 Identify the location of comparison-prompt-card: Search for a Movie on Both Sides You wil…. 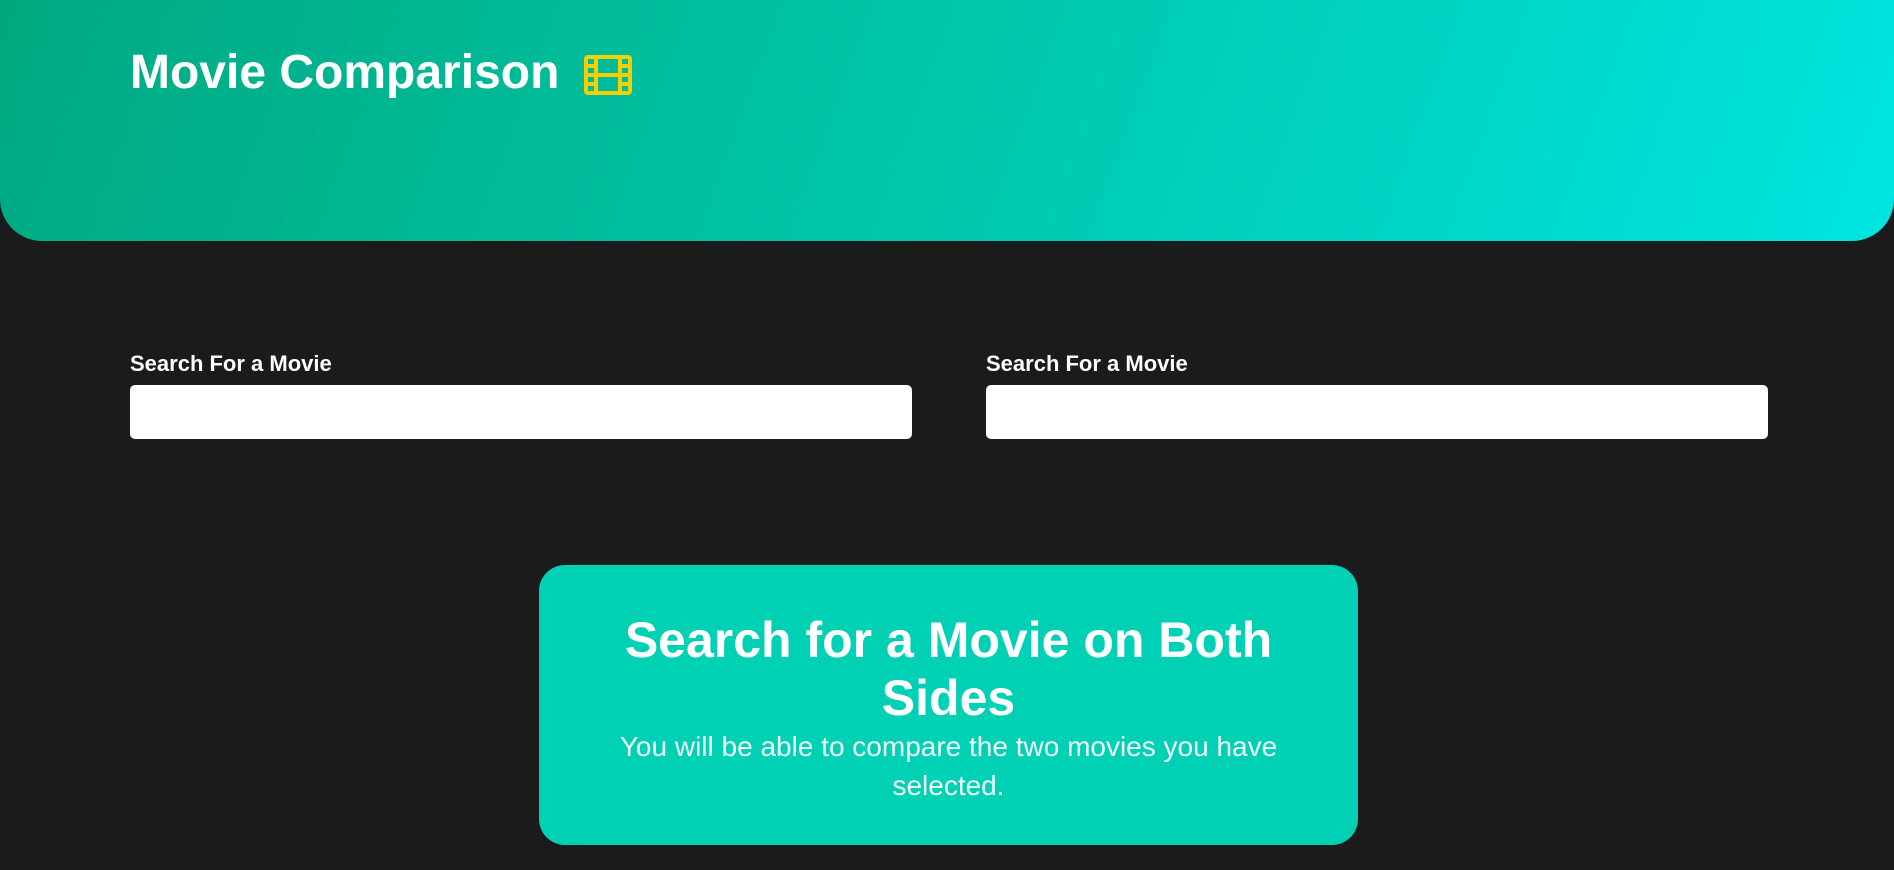
(948, 705).